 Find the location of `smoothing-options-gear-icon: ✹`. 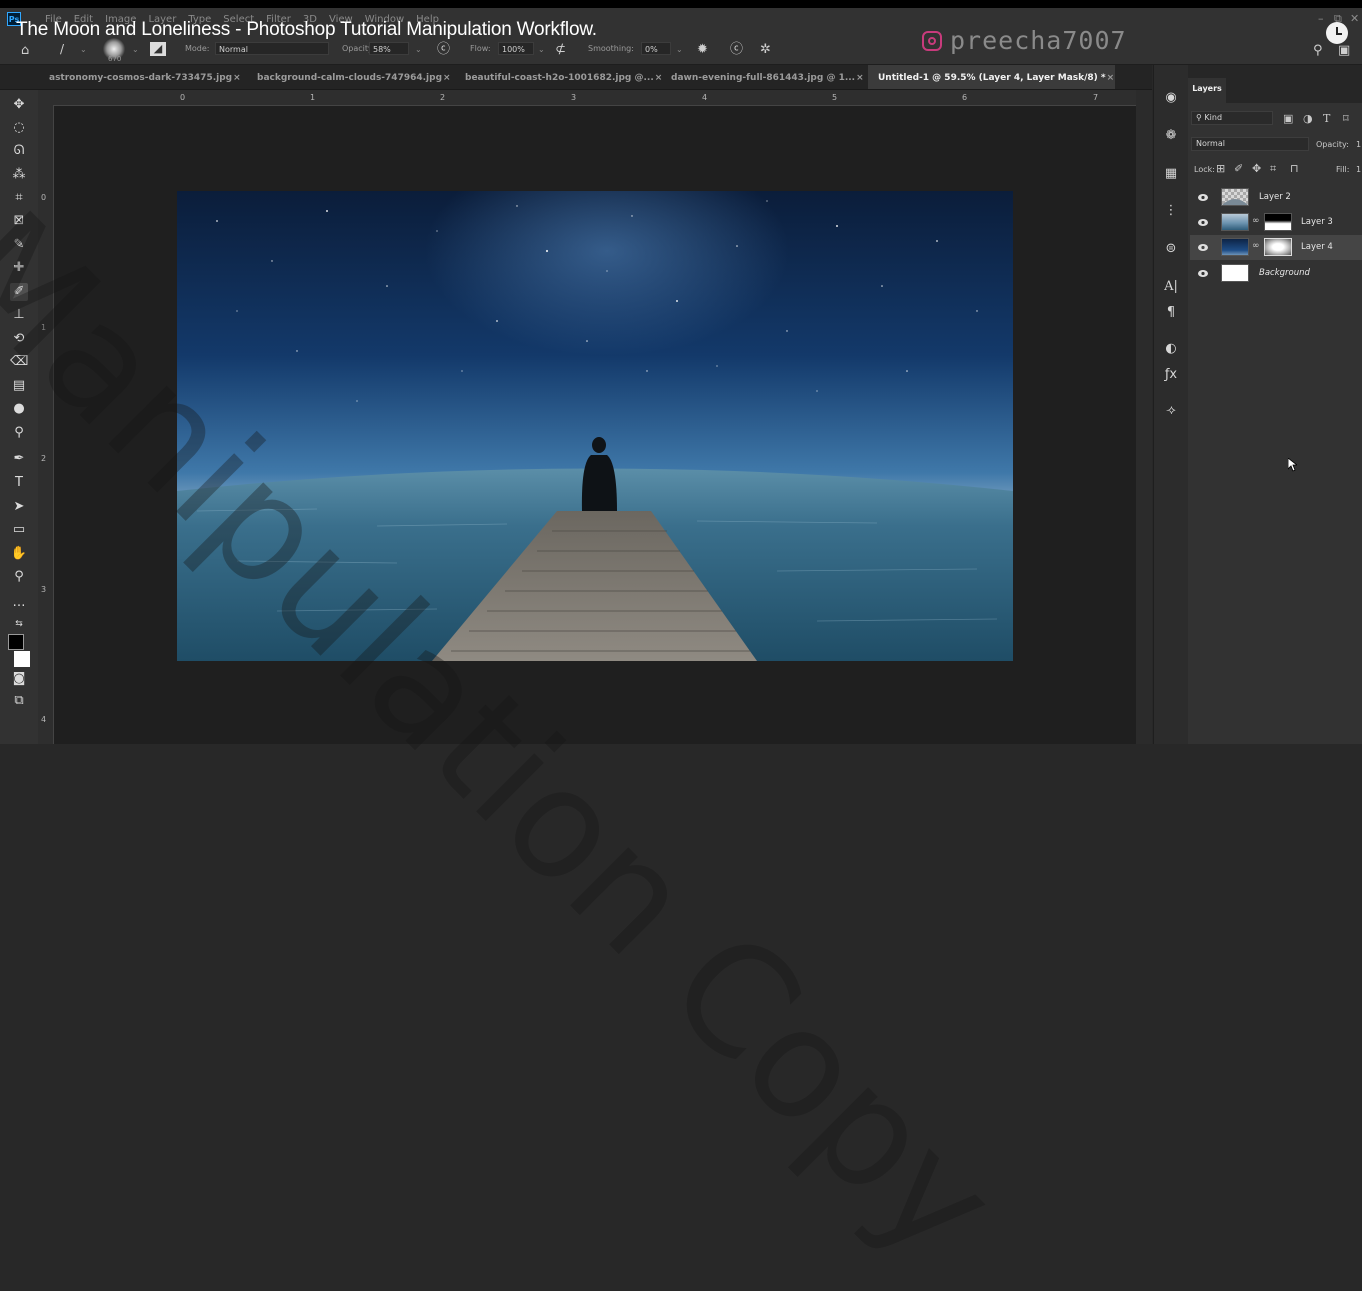

smoothing-options-gear-icon: ✹ is located at coordinates (702, 49).